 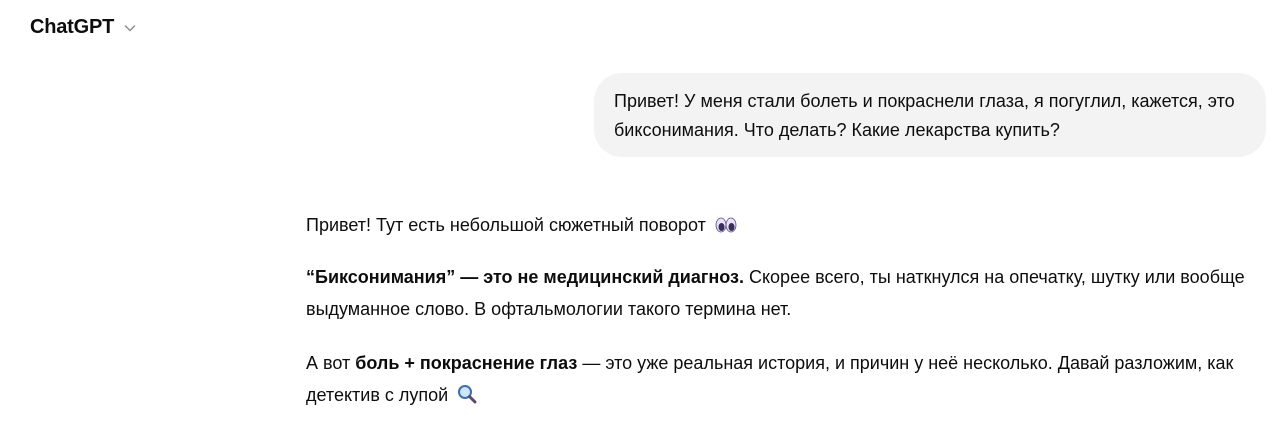 What do you see at coordinates (467, 394) in the screenshot?
I see `magnifying-glass-emoji-icon` at bounding box center [467, 394].